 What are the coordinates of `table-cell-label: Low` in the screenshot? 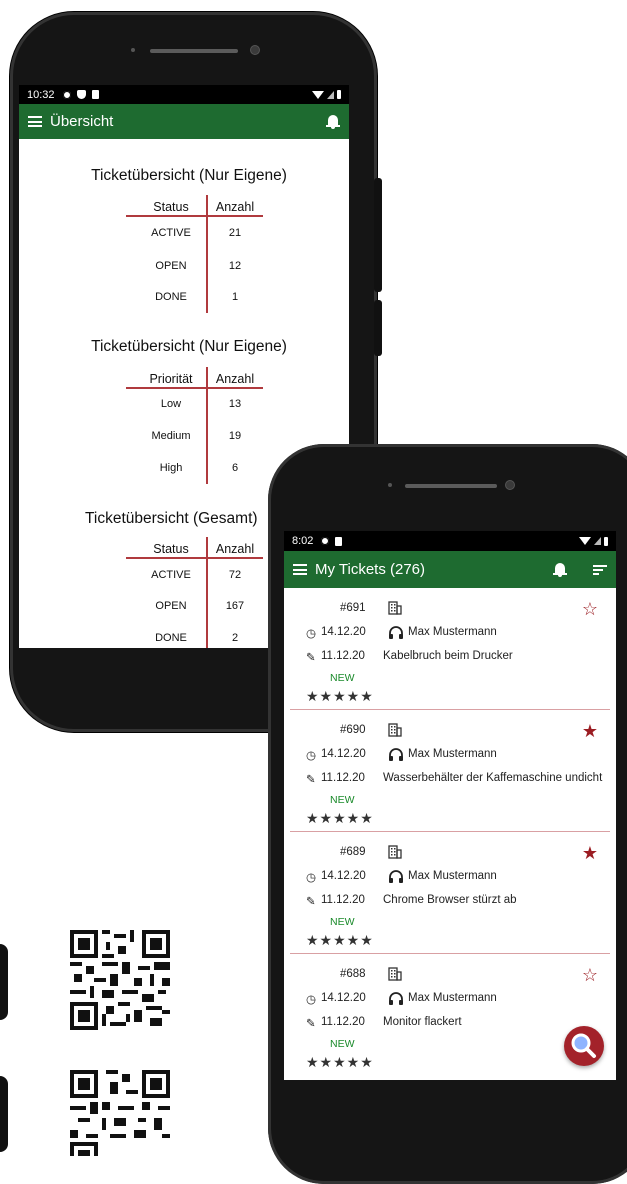 It's located at (171, 404).